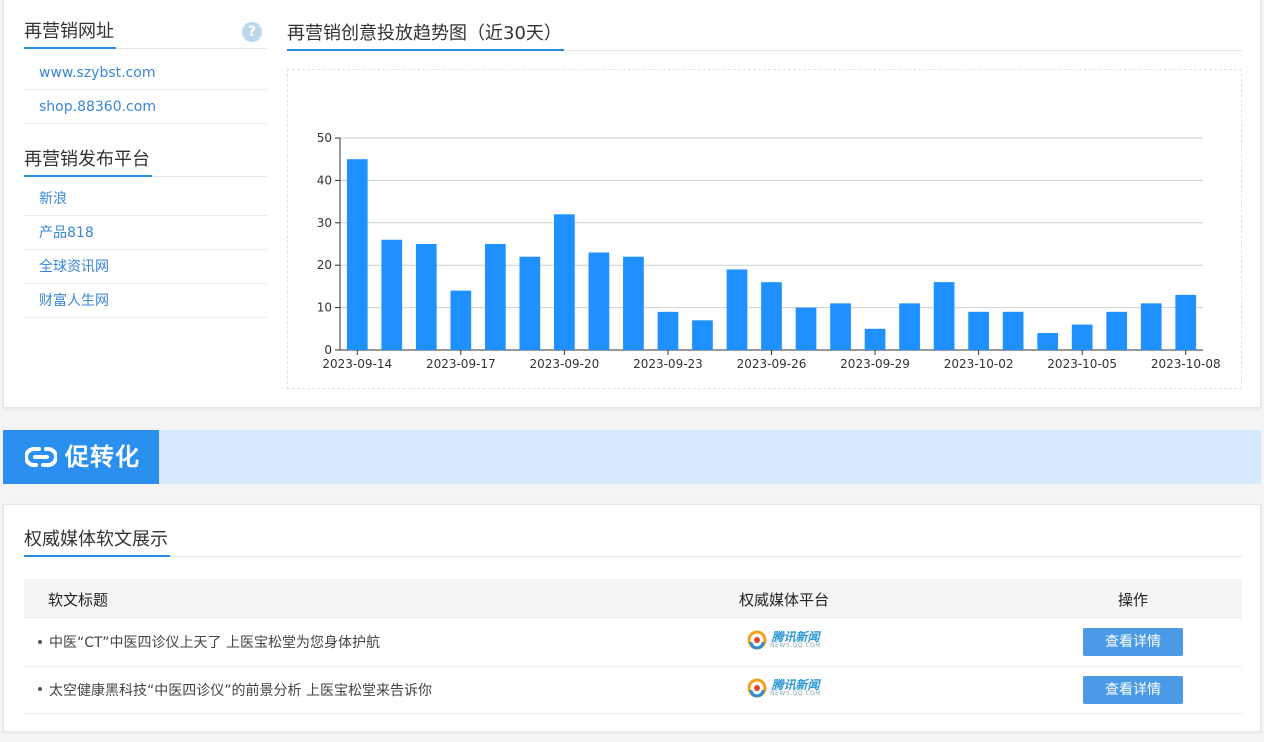 The width and height of the screenshot is (1264, 742). Describe the element at coordinates (632, 457) in the screenshot. I see `promo-bar: 促转化` at that location.